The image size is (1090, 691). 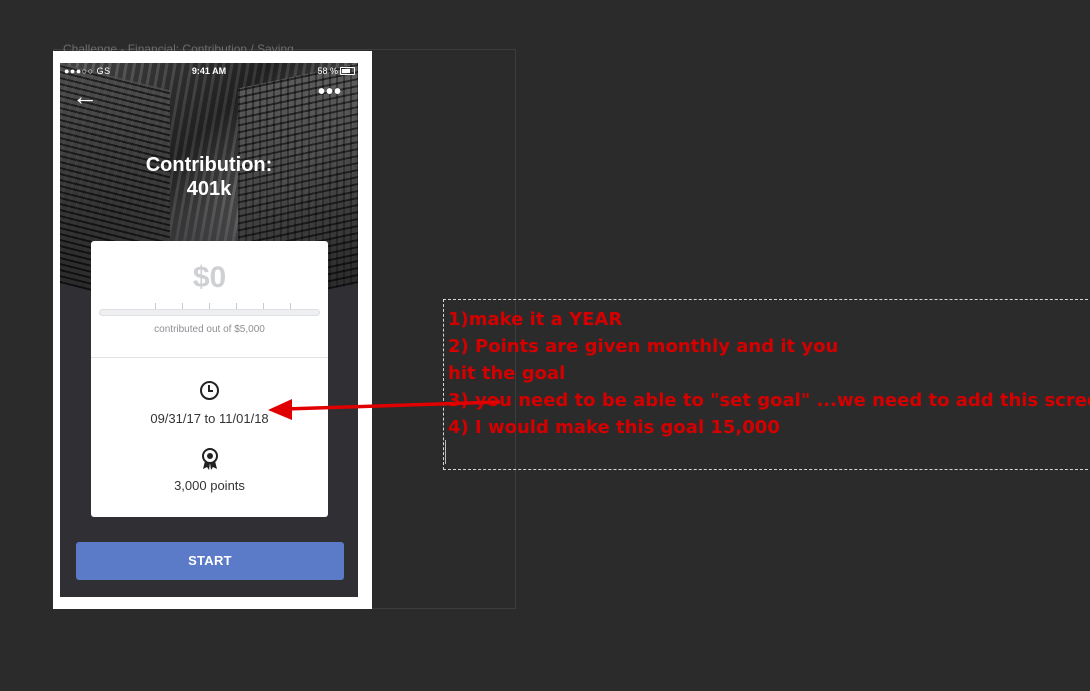 What do you see at coordinates (210, 561) in the screenshot?
I see `start-button: START` at bounding box center [210, 561].